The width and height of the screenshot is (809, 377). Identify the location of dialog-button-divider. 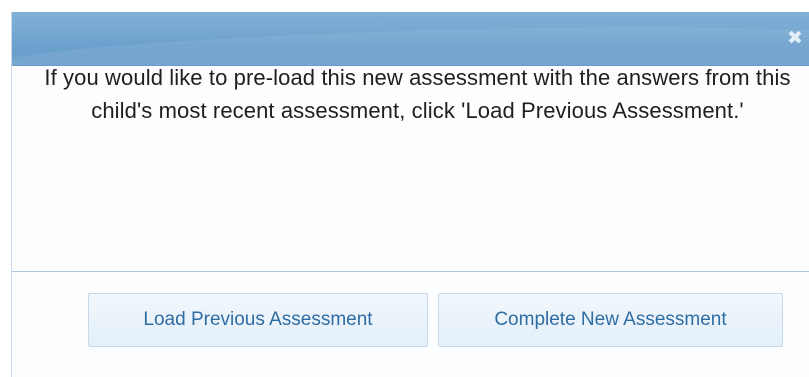
(410, 271).